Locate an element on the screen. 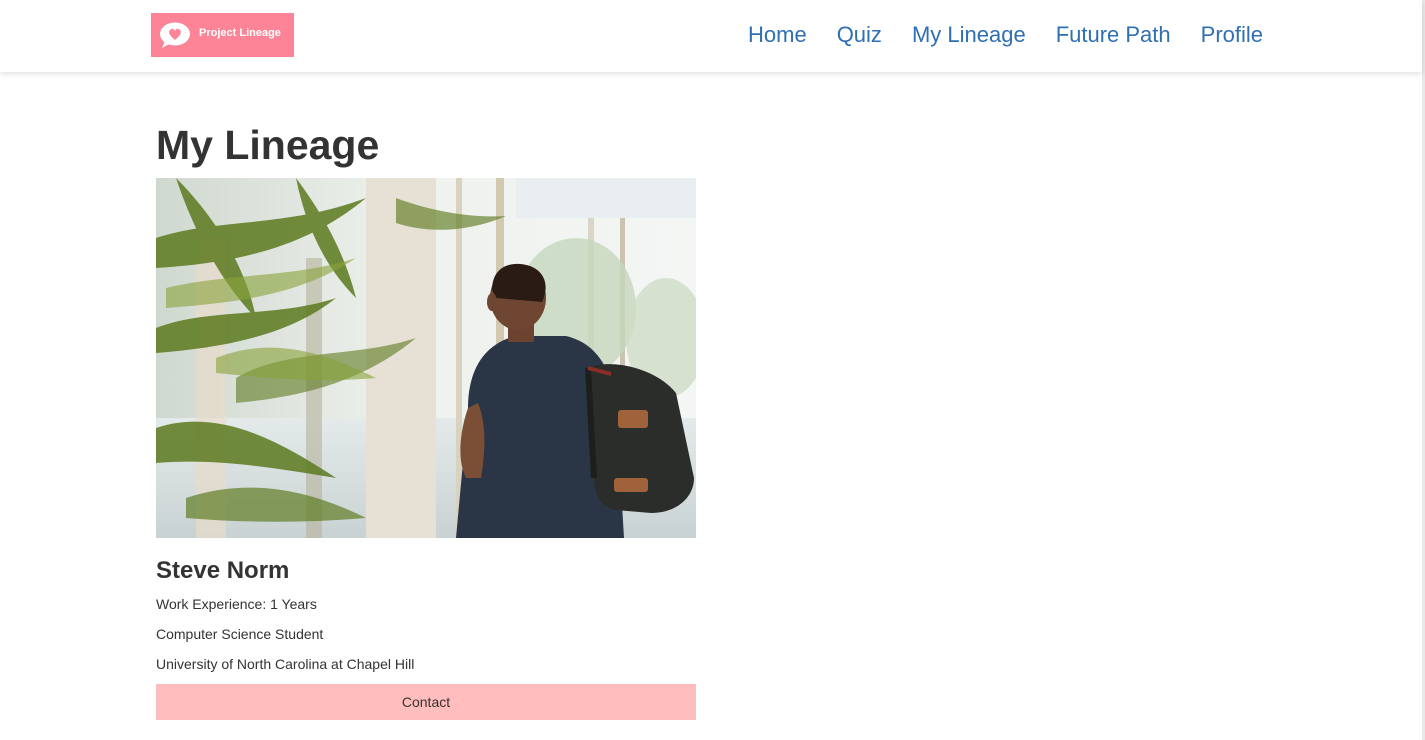  contact-button: Contact is located at coordinates (426, 702).